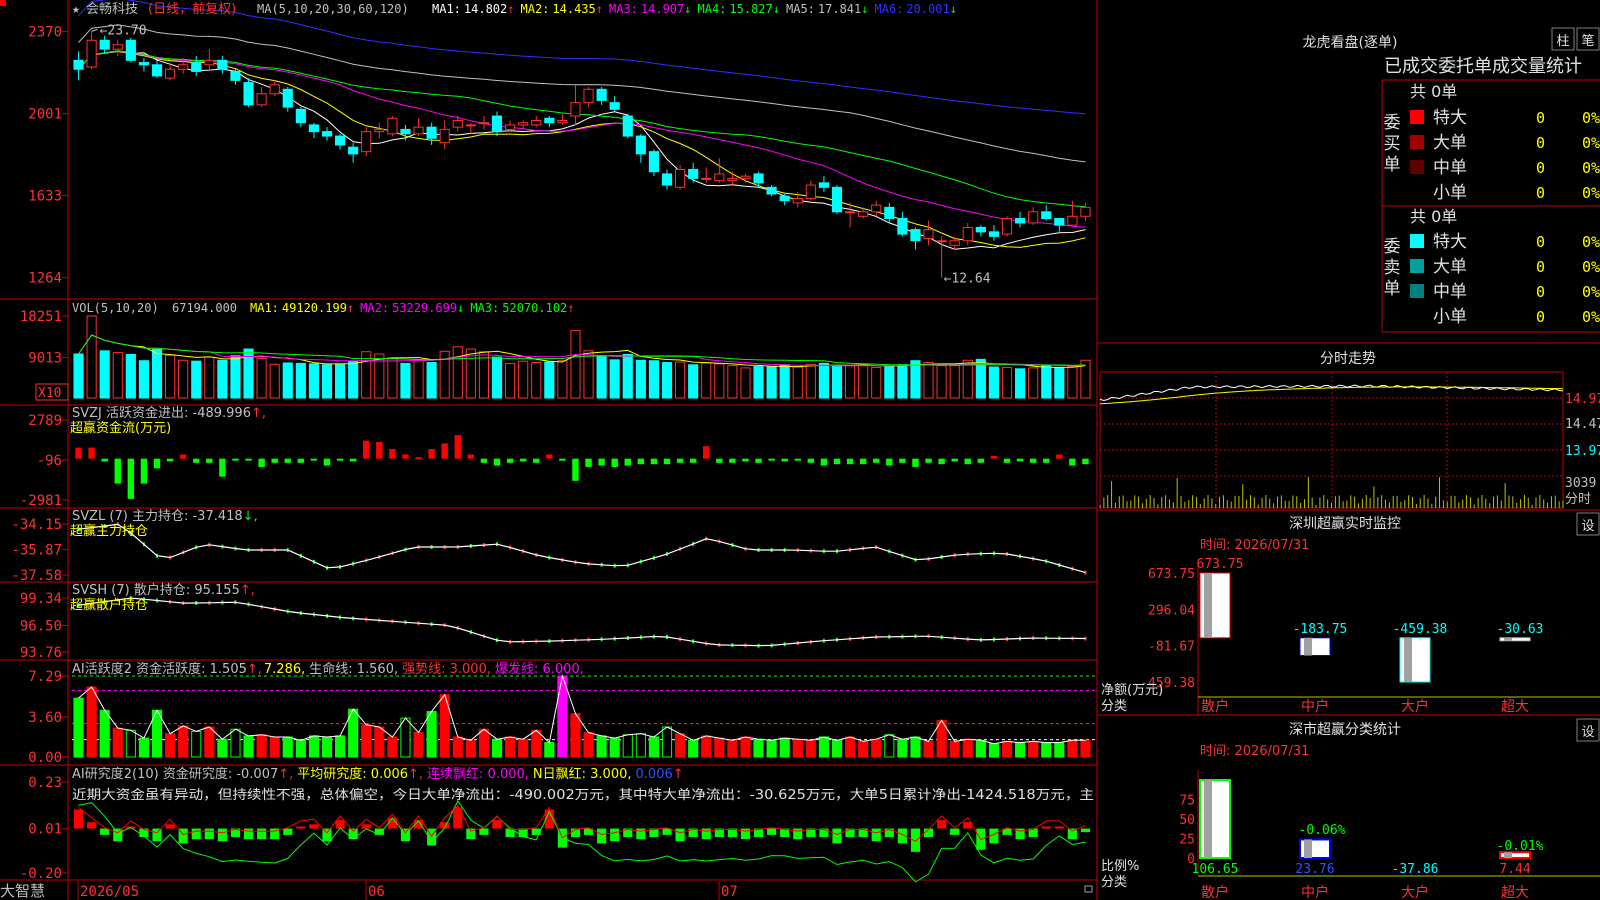 The width and height of the screenshot is (1600, 900). What do you see at coordinates (41, 599) in the screenshot?
I see `y-tick-label: 99.34` at bounding box center [41, 599].